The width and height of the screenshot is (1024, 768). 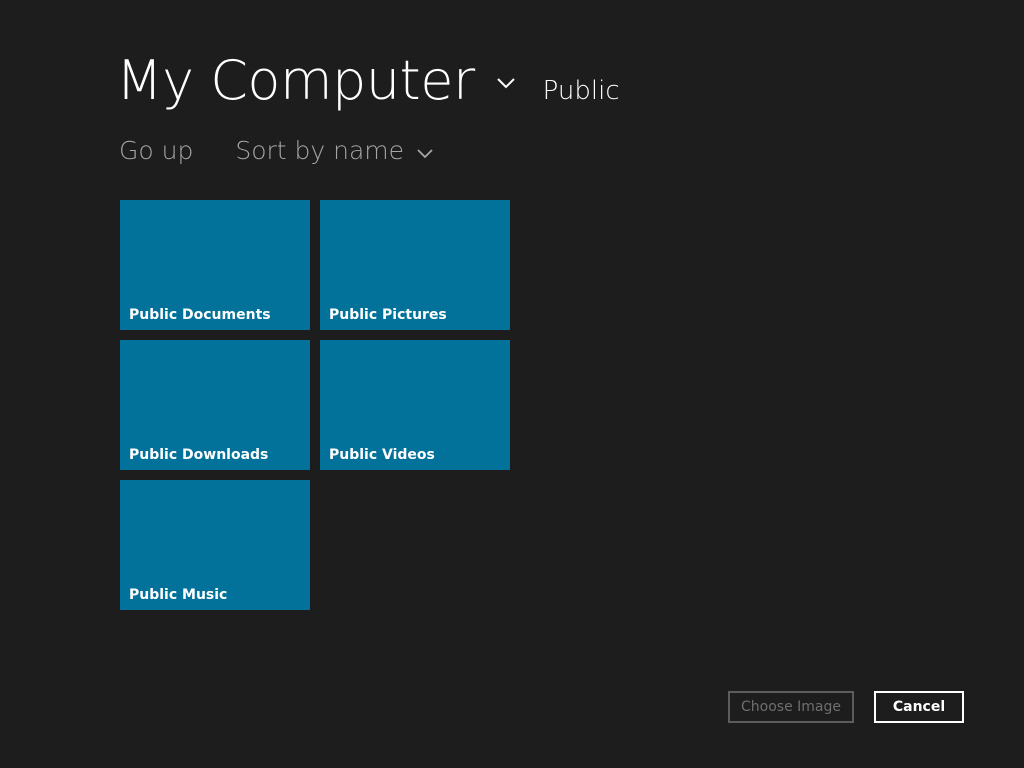 I want to click on sub-location: Public, so click(x=581, y=91).